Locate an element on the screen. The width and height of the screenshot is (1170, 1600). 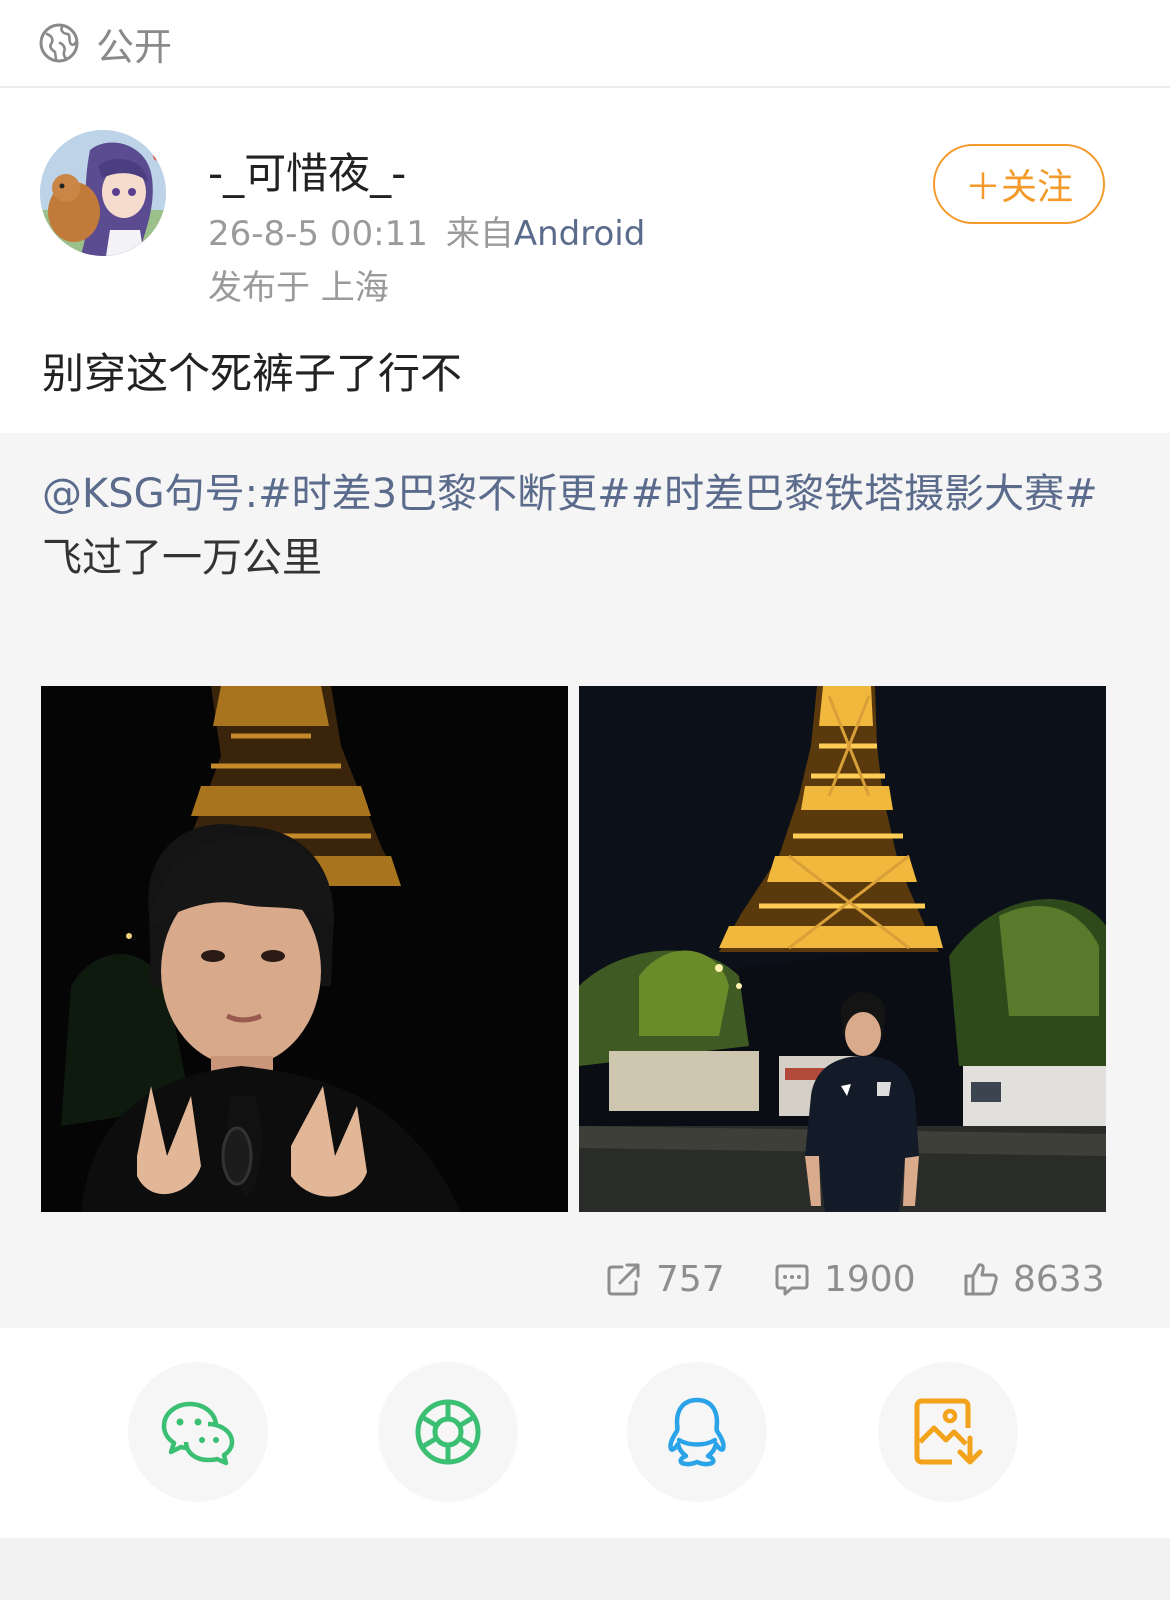
thumbs-up-icon is located at coordinates (981, 1279).